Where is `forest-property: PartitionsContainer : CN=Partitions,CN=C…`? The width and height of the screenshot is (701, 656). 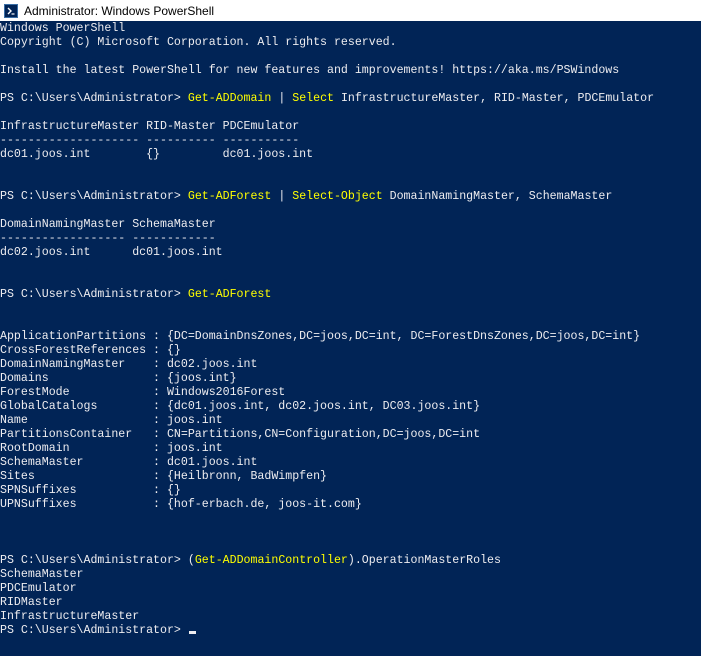
forest-property: PartitionsContainer : CN=Partitions,CN=C… is located at coordinates (240, 434).